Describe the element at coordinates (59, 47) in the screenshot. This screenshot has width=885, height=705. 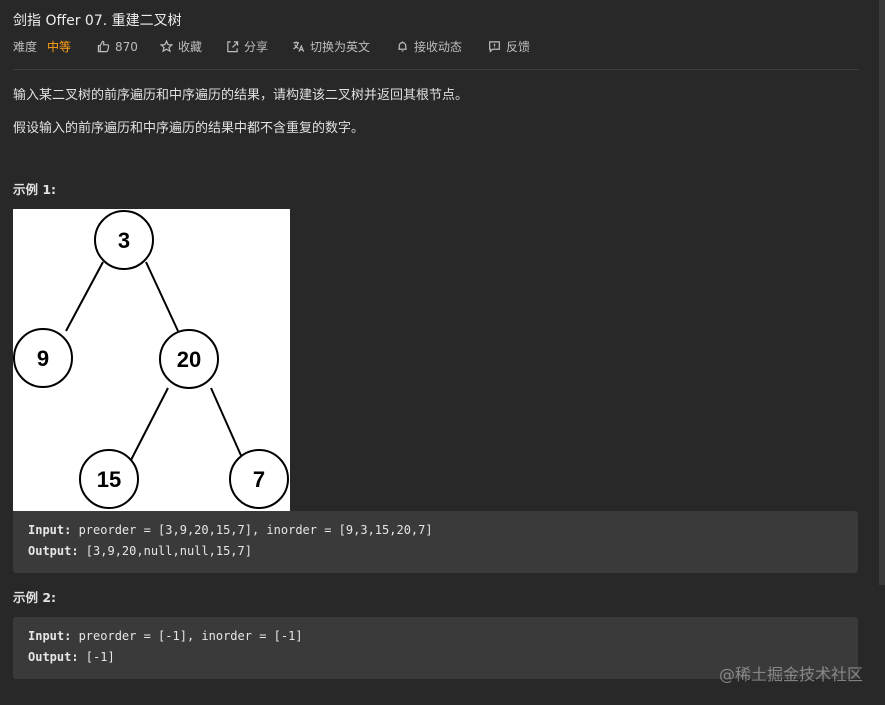
I see `difficulty-badge: 中等` at that location.